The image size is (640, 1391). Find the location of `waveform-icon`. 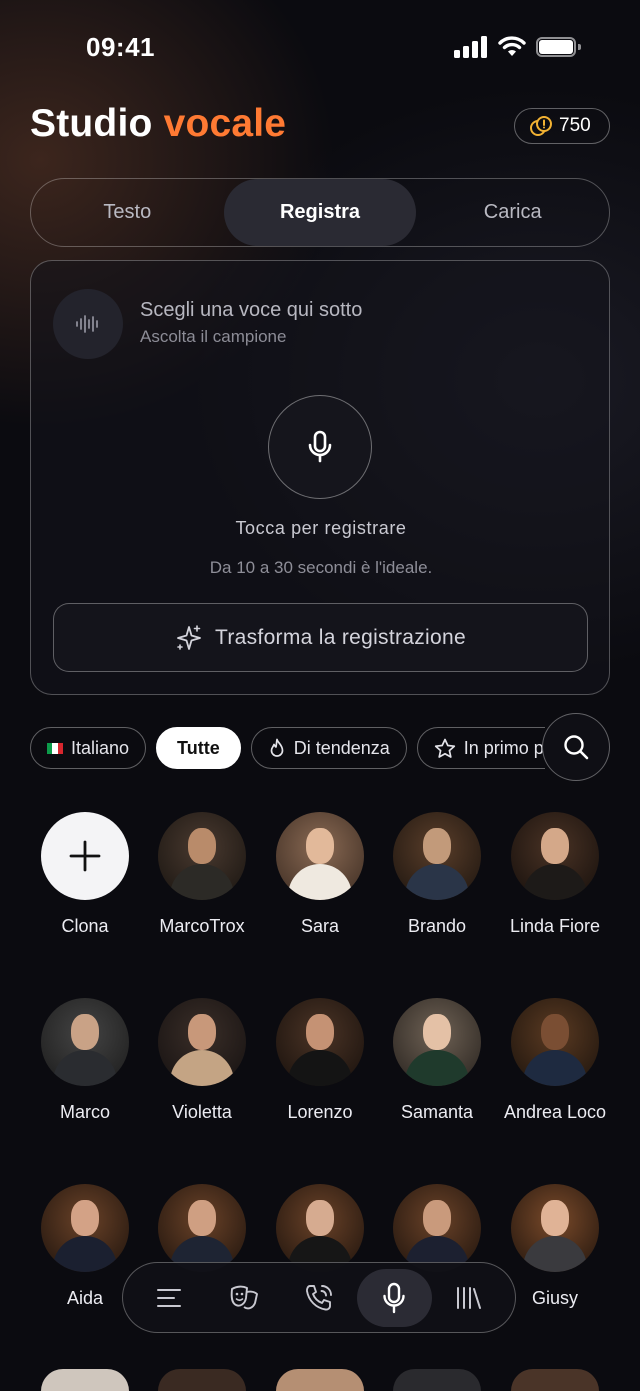

waveform-icon is located at coordinates (87, 324).